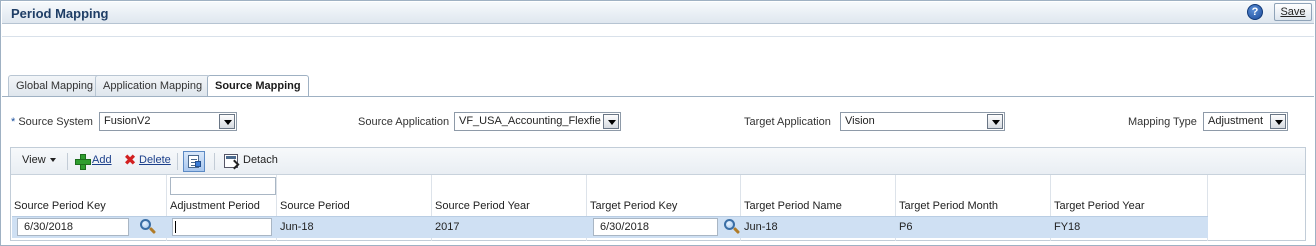 This screenshot has height=246, width=1316. I want to click on save-button: Save, so click(1293, 12).